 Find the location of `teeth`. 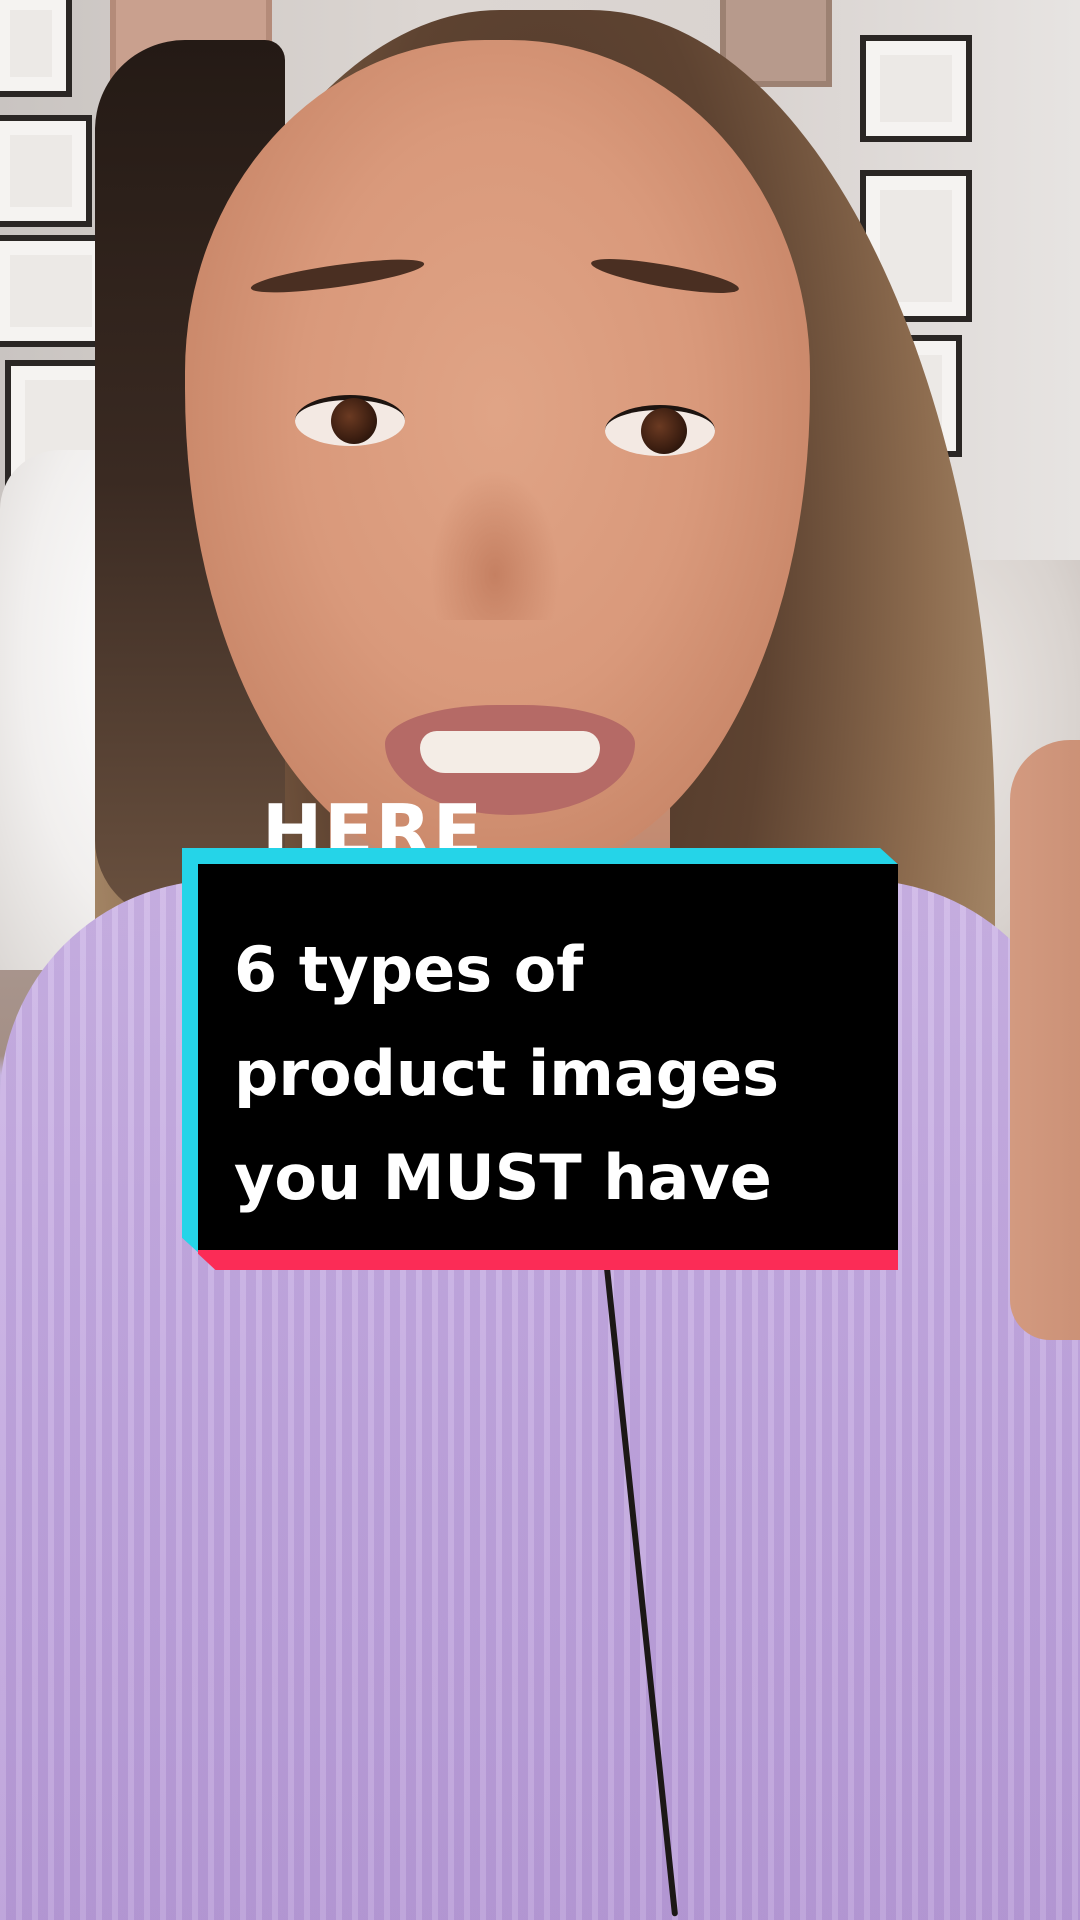

teeth is located at coordinates (510, 752).